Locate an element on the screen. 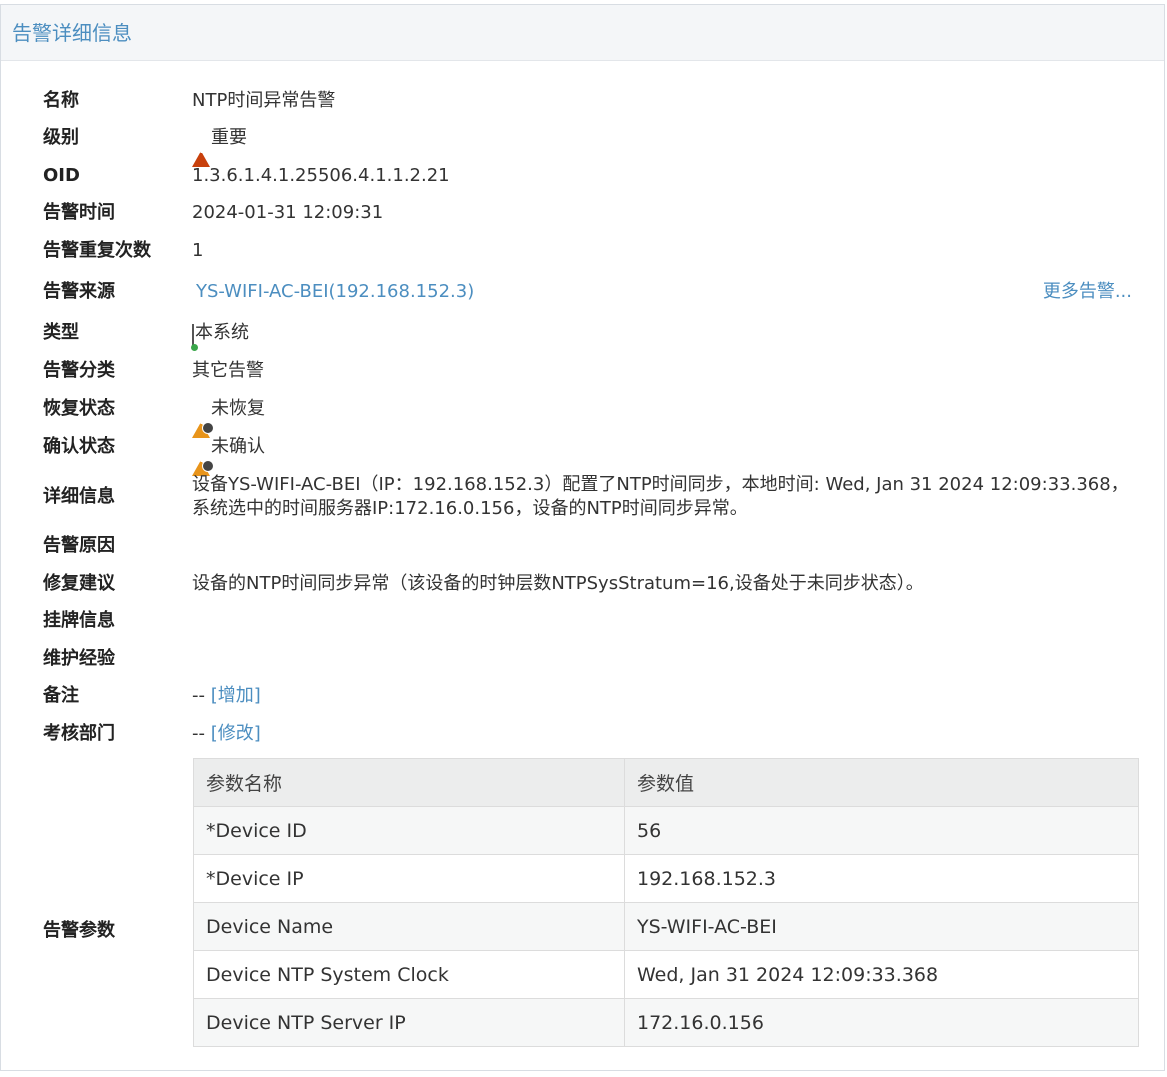  source-device-link: YS-WIFI-AC-BEI(192.168.152.3) is located at coordinates (335, 292).